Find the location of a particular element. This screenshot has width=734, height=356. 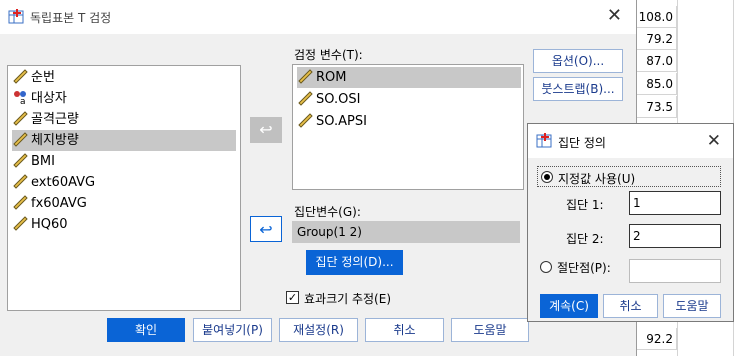

sheet-cell: 73.5 is located at coordinates (657, 107).